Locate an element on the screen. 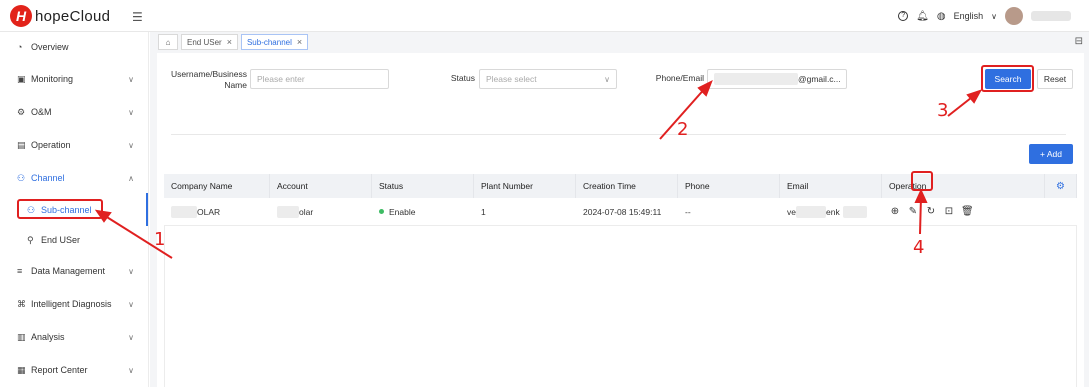 The width and height of the screenshot is (1089, 387). annotation-number-3: 3 is located at coordinates (943, 110).